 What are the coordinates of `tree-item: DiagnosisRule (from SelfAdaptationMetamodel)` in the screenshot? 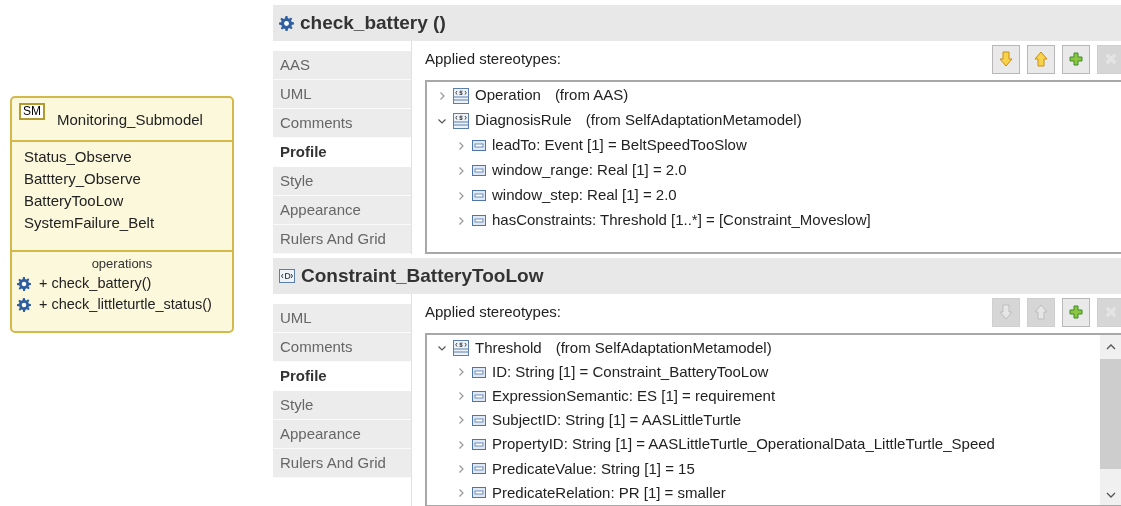 It's located at (638, 120).